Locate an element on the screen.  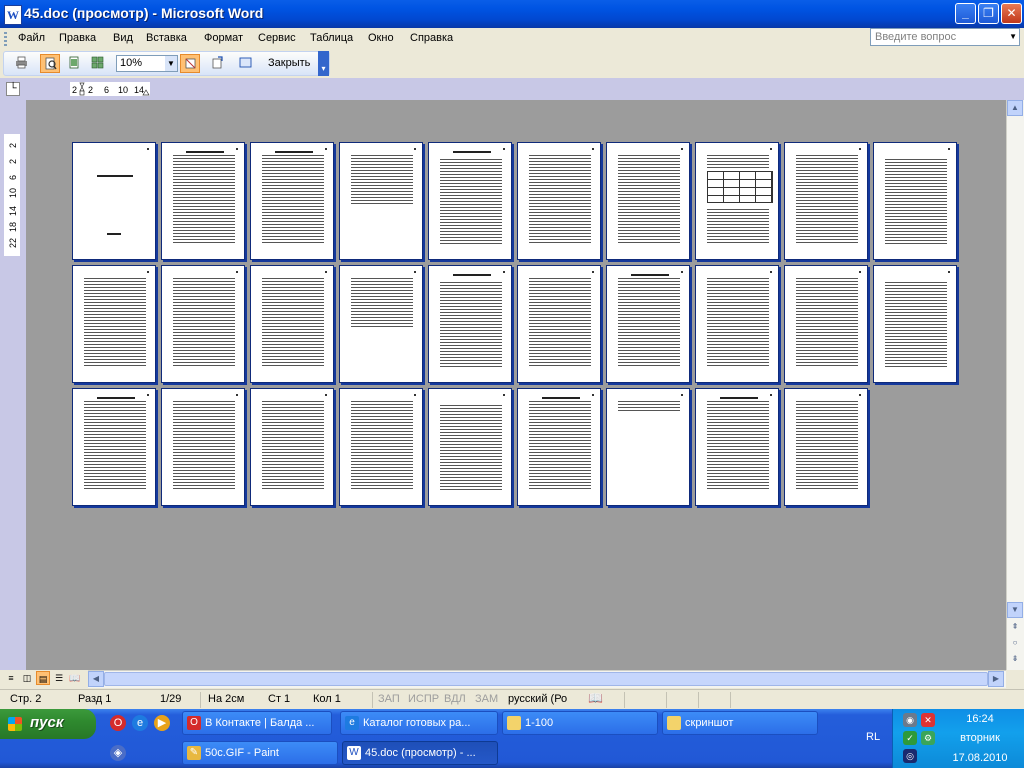
scroll-down-icon: ▼ is located at coordinates (1015, 610).